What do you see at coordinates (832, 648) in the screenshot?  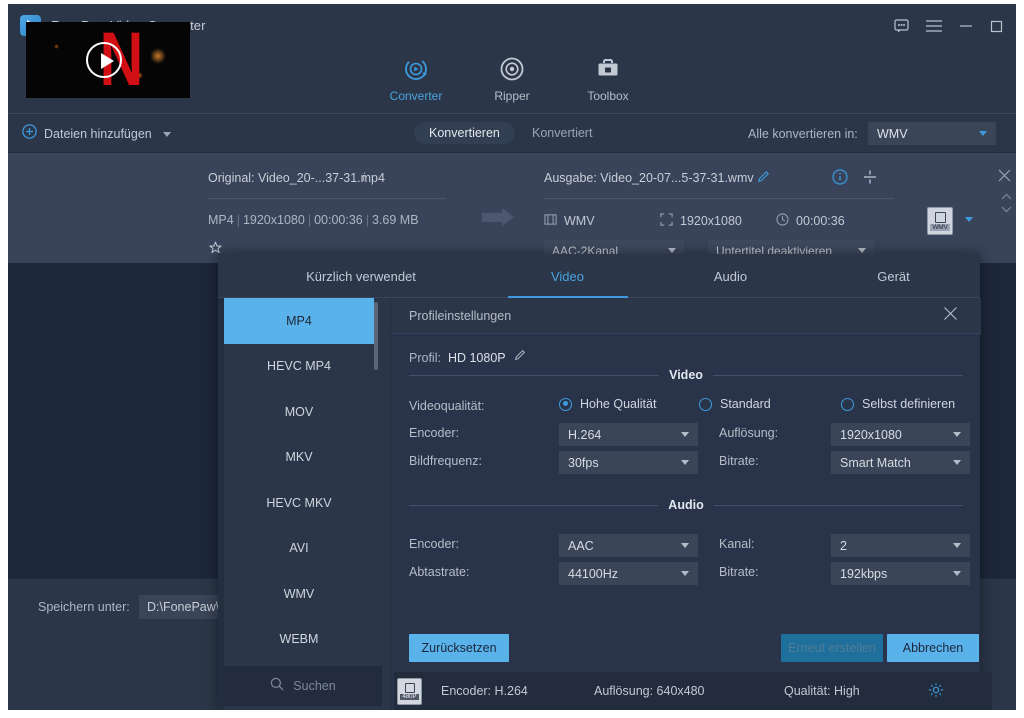 I see `recreate-button: Erneut erstellen` at bounding box center [832, 648].